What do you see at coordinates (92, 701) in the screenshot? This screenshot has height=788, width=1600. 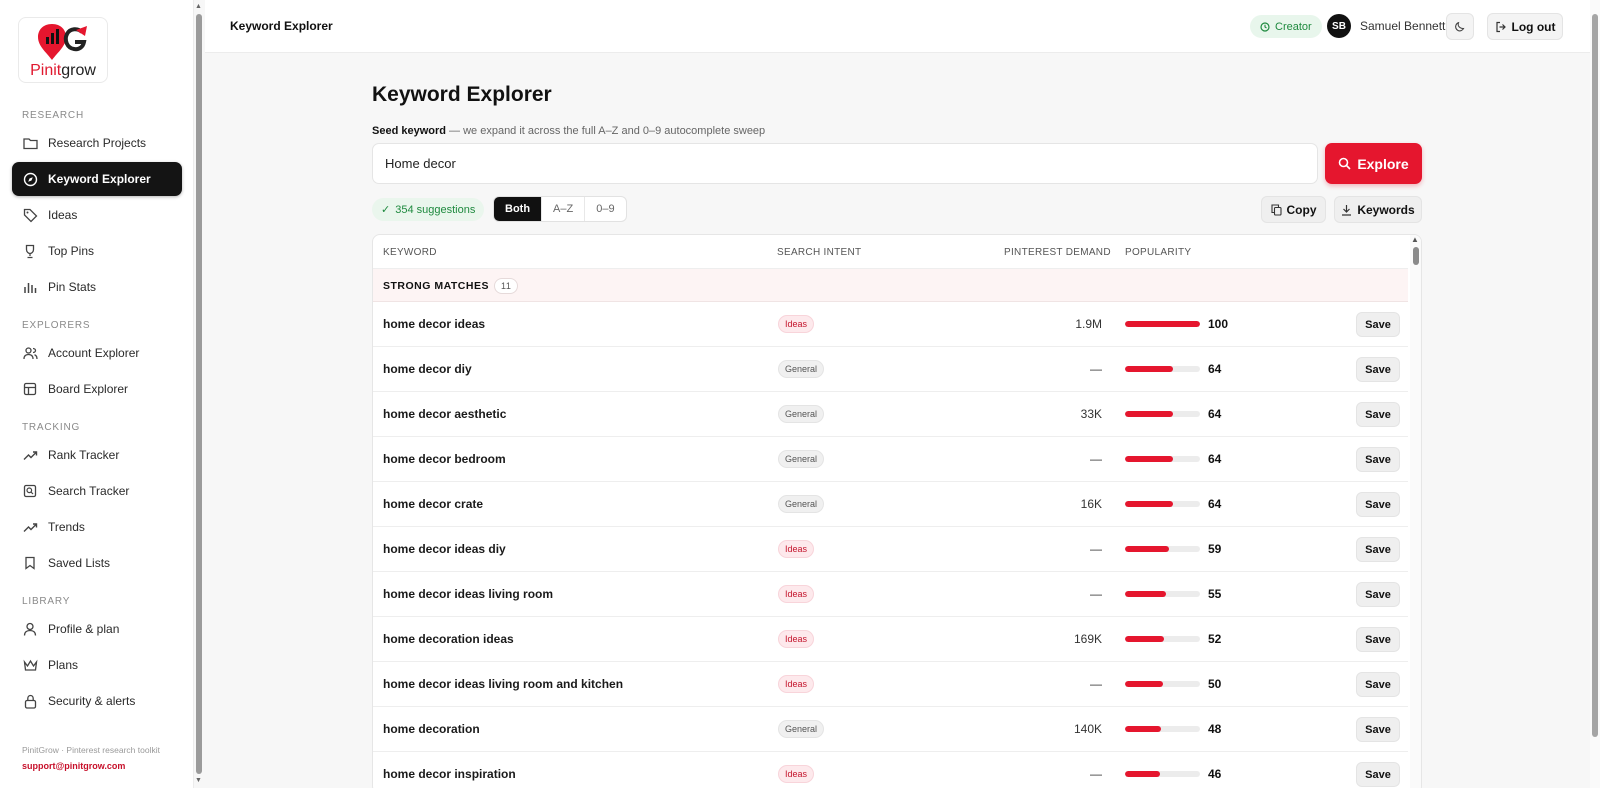 I see `sidebar-item-label: Security & alerts` at bounding box center [92, 701].